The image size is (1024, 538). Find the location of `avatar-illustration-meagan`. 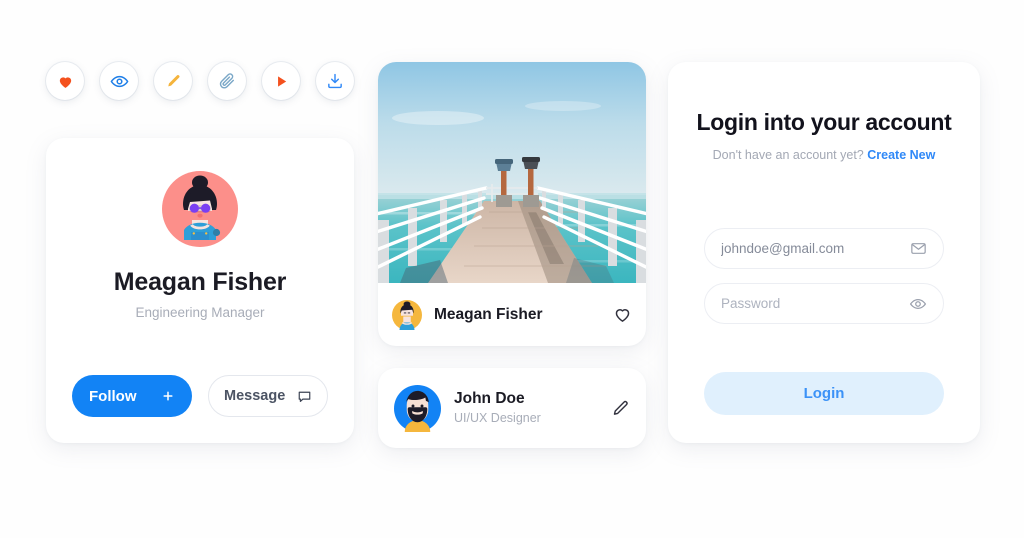

avatar-illustration-meagan is located at coordinates (200, 209).